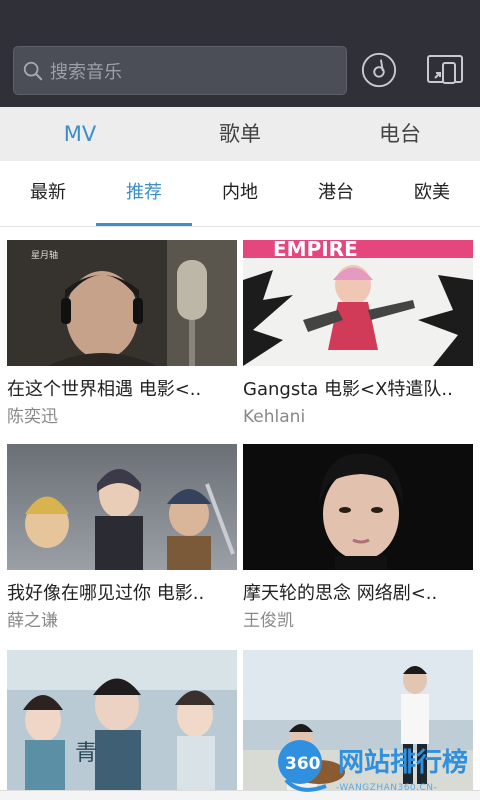 The image size is (480, 800). Describe the element at coordinates (348, 389) in the screenshot. I see `video-title: Gangsta 电影<X特遣队..` at that location.